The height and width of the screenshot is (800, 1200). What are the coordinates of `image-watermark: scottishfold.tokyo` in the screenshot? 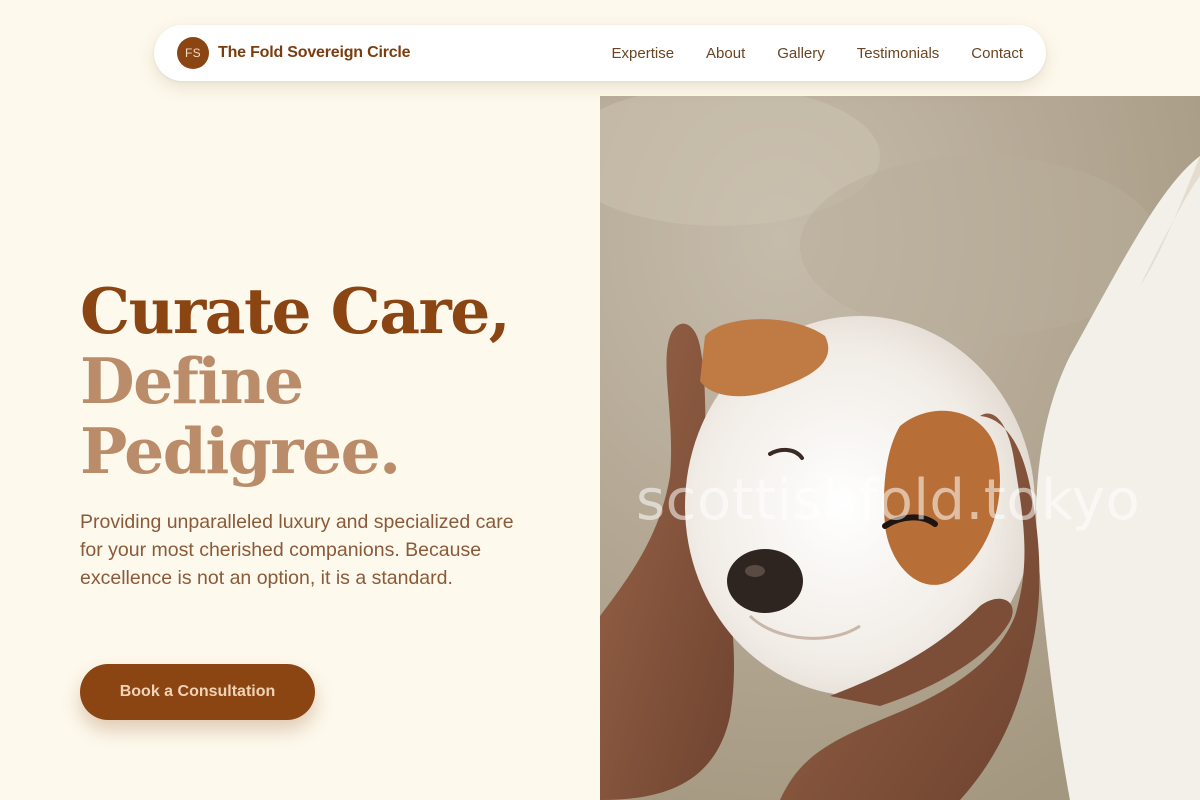 It's located at (888, 500).